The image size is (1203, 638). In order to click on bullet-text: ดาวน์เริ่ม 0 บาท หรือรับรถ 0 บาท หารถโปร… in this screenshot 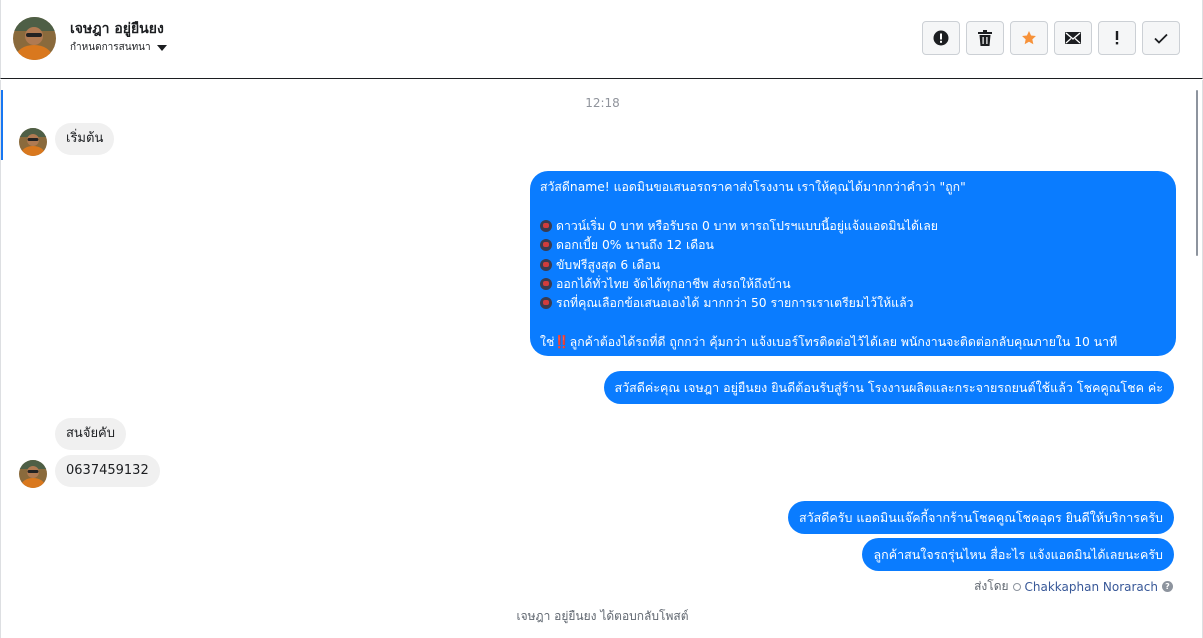, I will do `click(747, 225)`.